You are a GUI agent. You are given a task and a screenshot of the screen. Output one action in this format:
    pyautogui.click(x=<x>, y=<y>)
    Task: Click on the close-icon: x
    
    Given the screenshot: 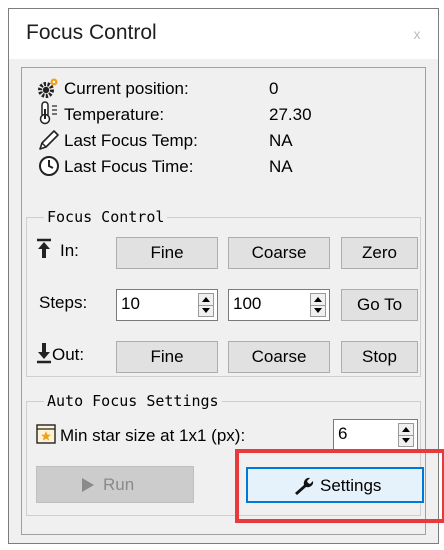 What is the action you would take?
    pyautogui.click(x=417, y=34)
    